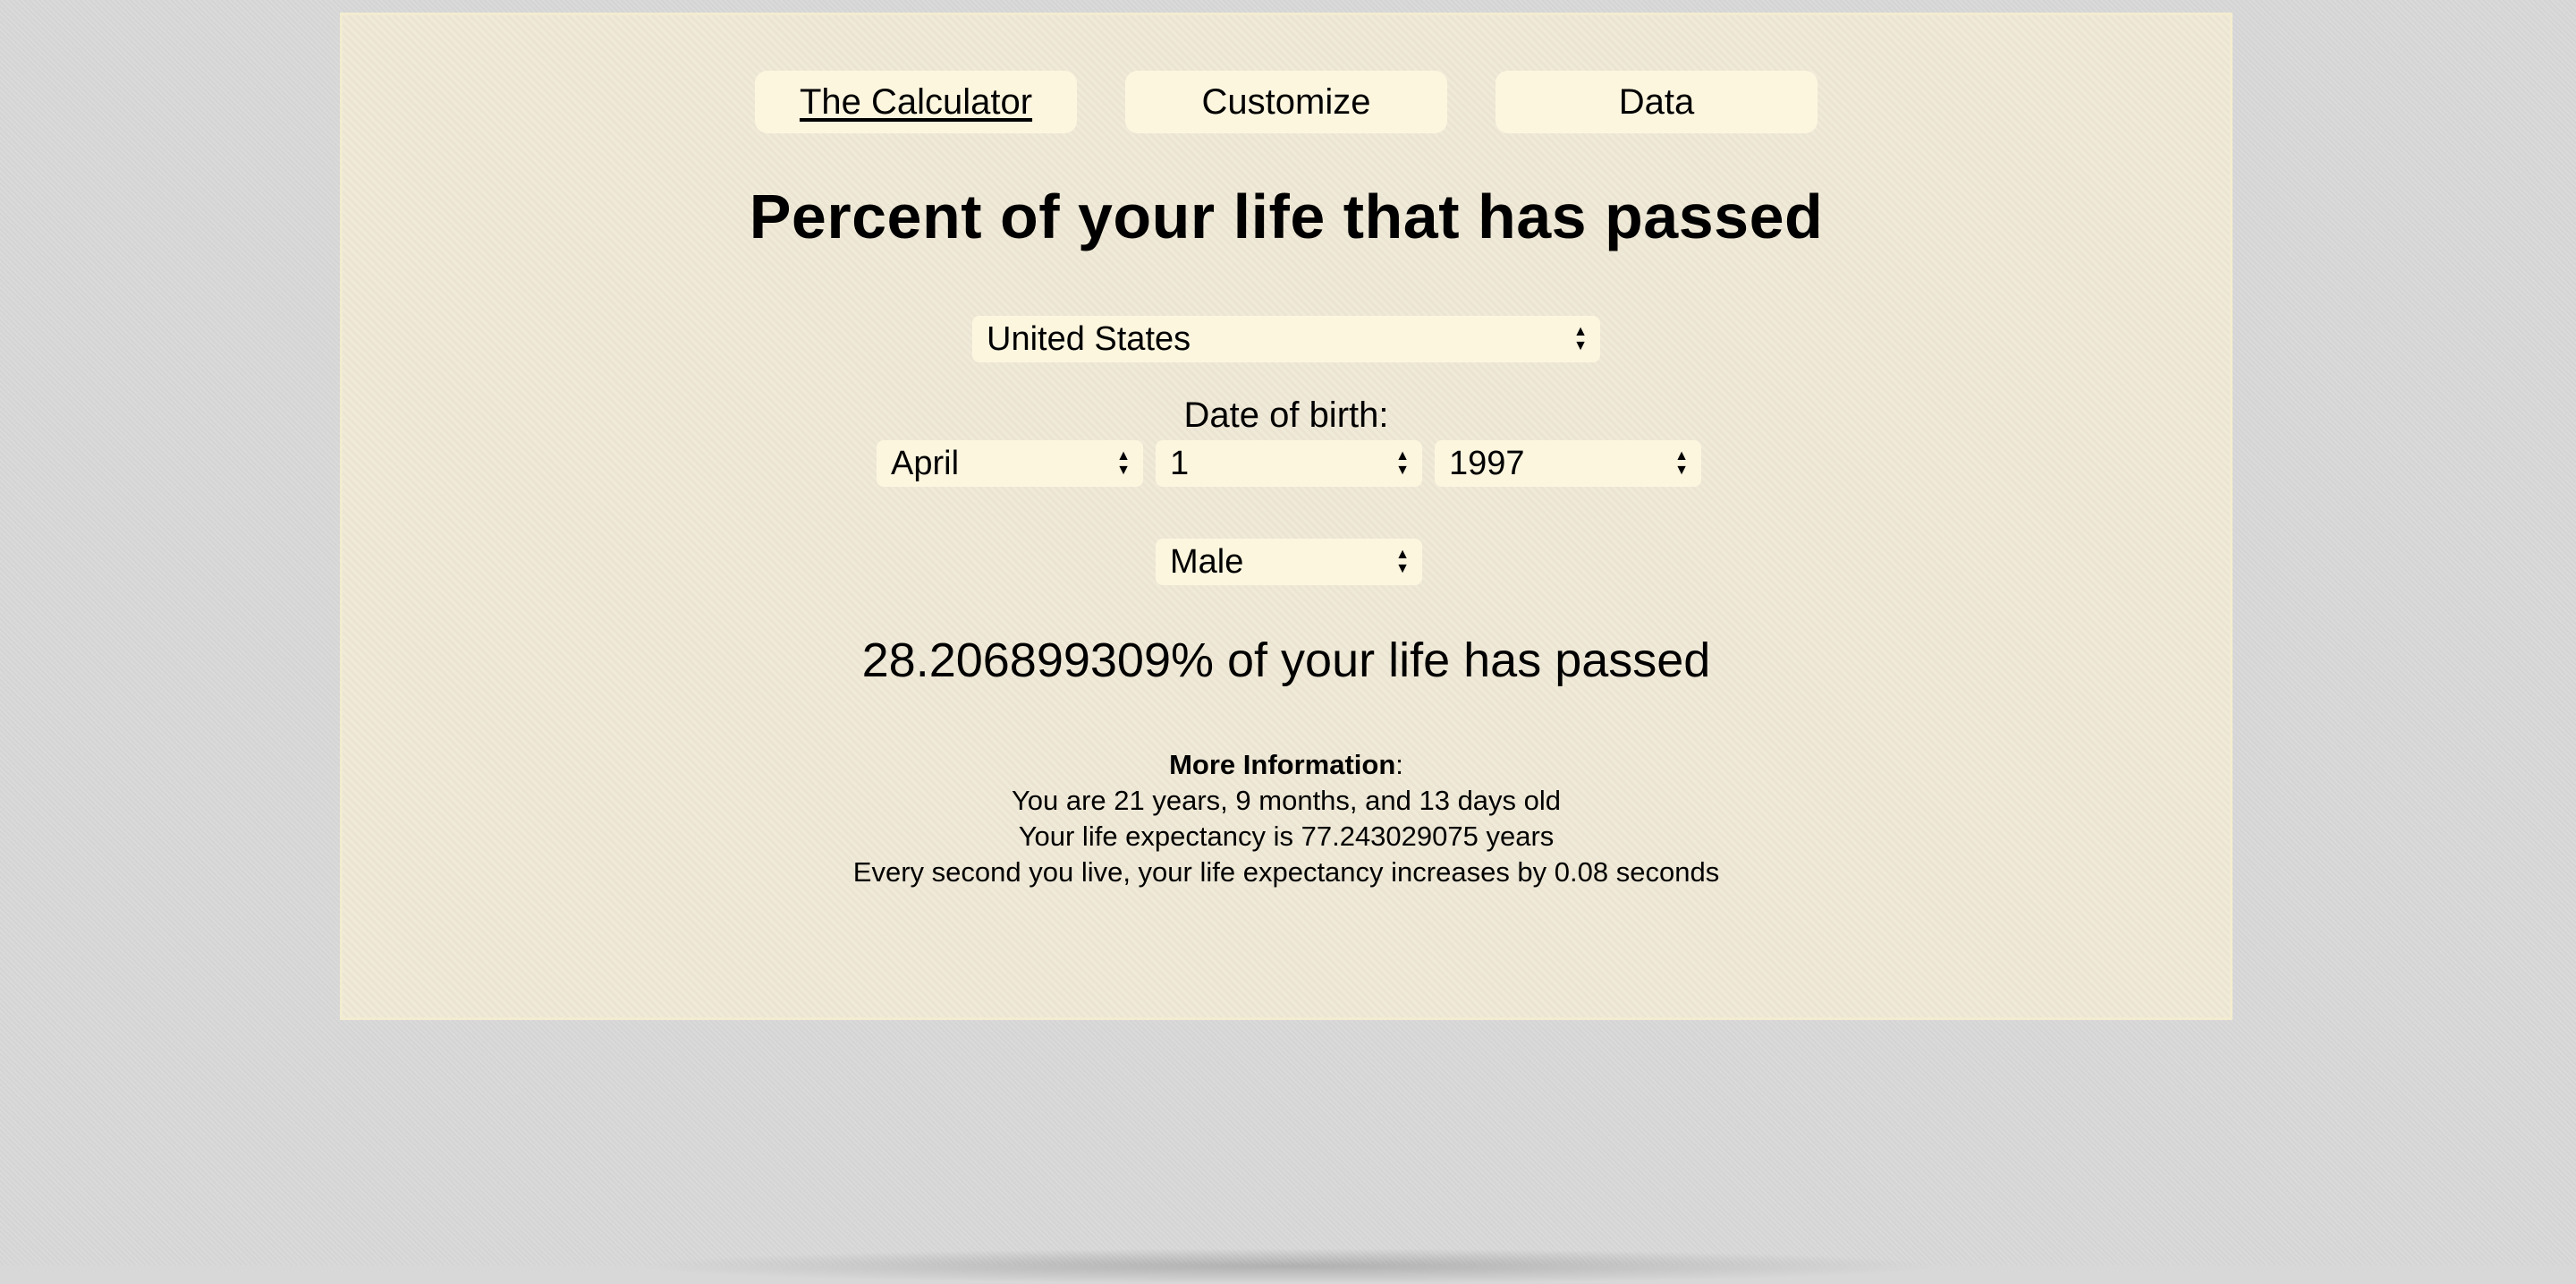 The width and height of the screenshot is (2576, 1284). Describe the element at coordinates (1286, 216) in the screenshot. I see `page-title: Percent of your life that has passed` at that location.